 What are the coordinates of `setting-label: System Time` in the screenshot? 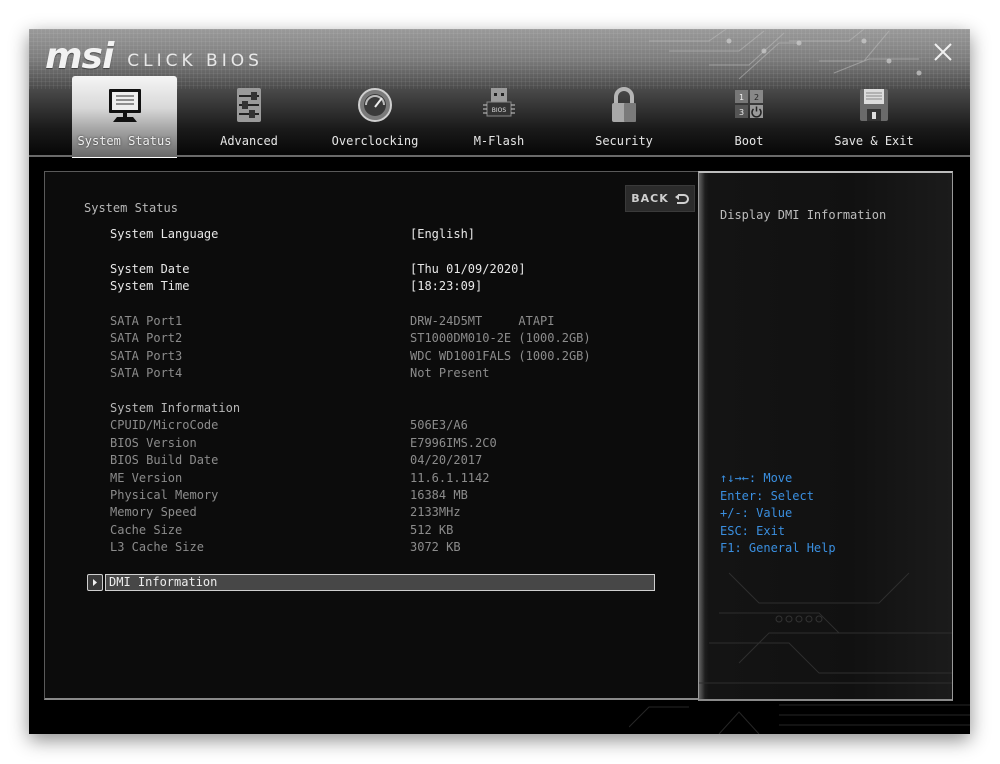 It's located at (150, 286).